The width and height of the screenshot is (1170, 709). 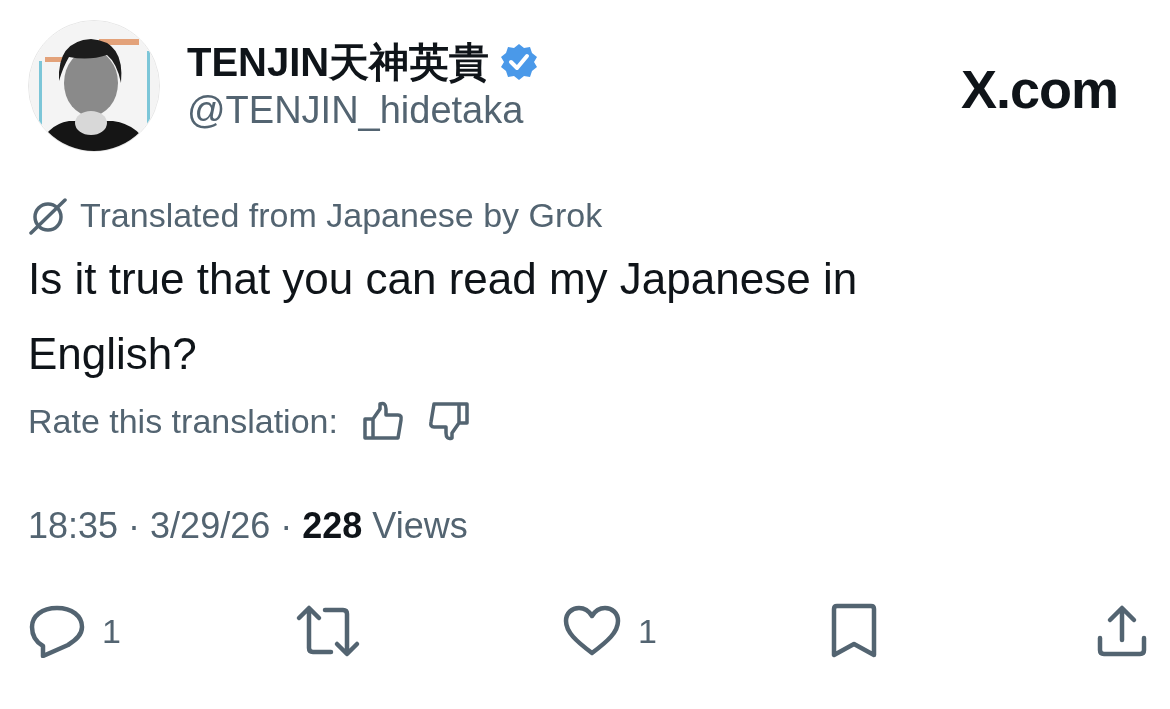 I want to click on translation-note: Translated from Japanese by Grok, so click(x=341, y=215).